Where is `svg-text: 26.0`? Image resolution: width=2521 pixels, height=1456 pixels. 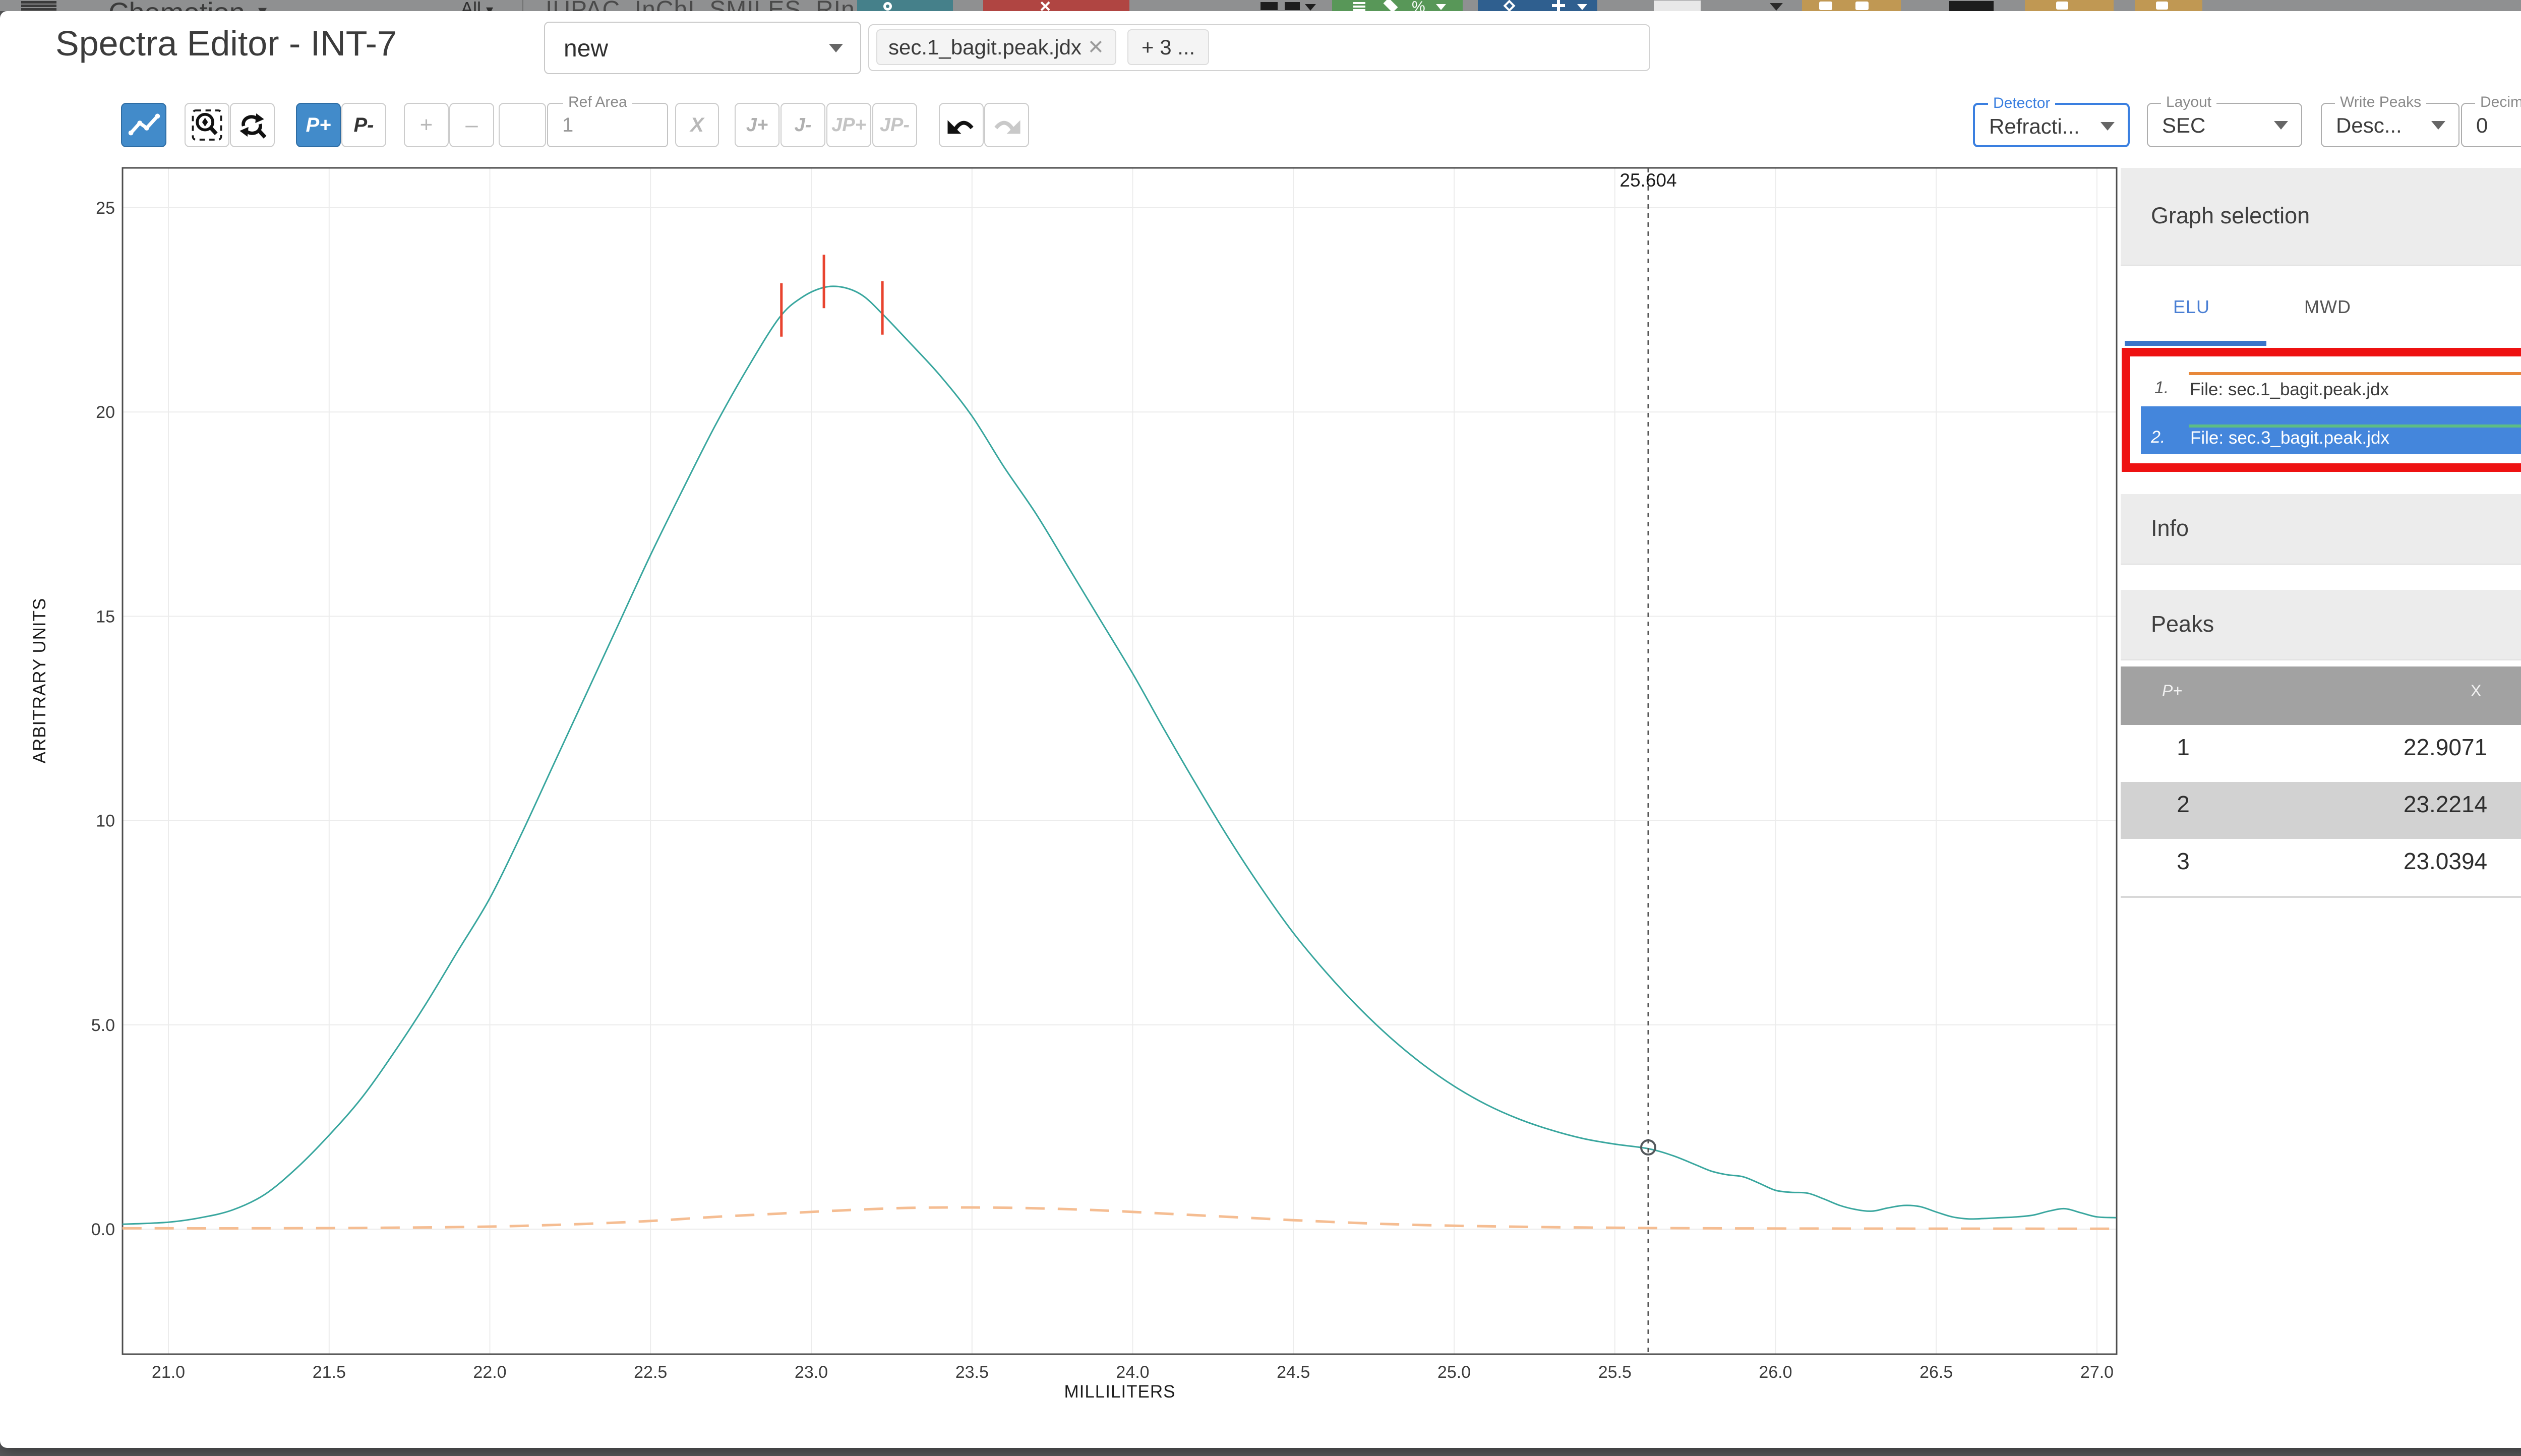
svg-text: 26.0 is located at coordinates (1775, 1372).